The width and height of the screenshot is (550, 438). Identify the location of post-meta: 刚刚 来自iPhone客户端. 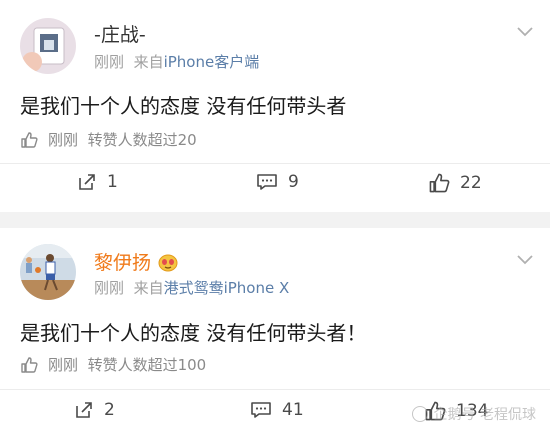
(176, 61).